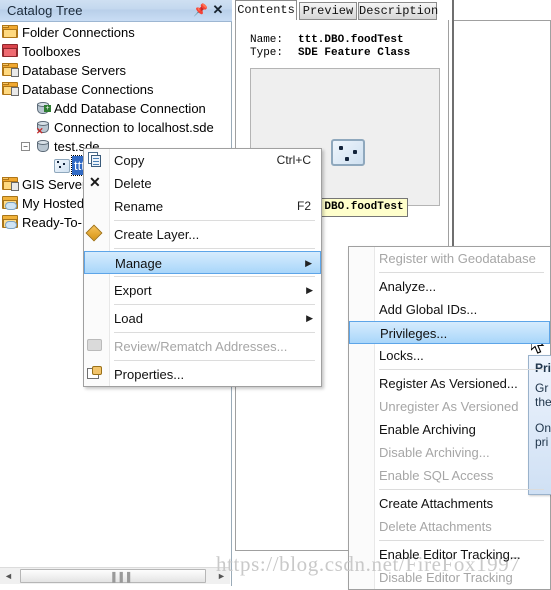 The height and width of the screenshot is (590, 551). Describe the element at coordinates (51, 51) in the screenshot. I see `tree-item-label: Toolboxes` at that location.